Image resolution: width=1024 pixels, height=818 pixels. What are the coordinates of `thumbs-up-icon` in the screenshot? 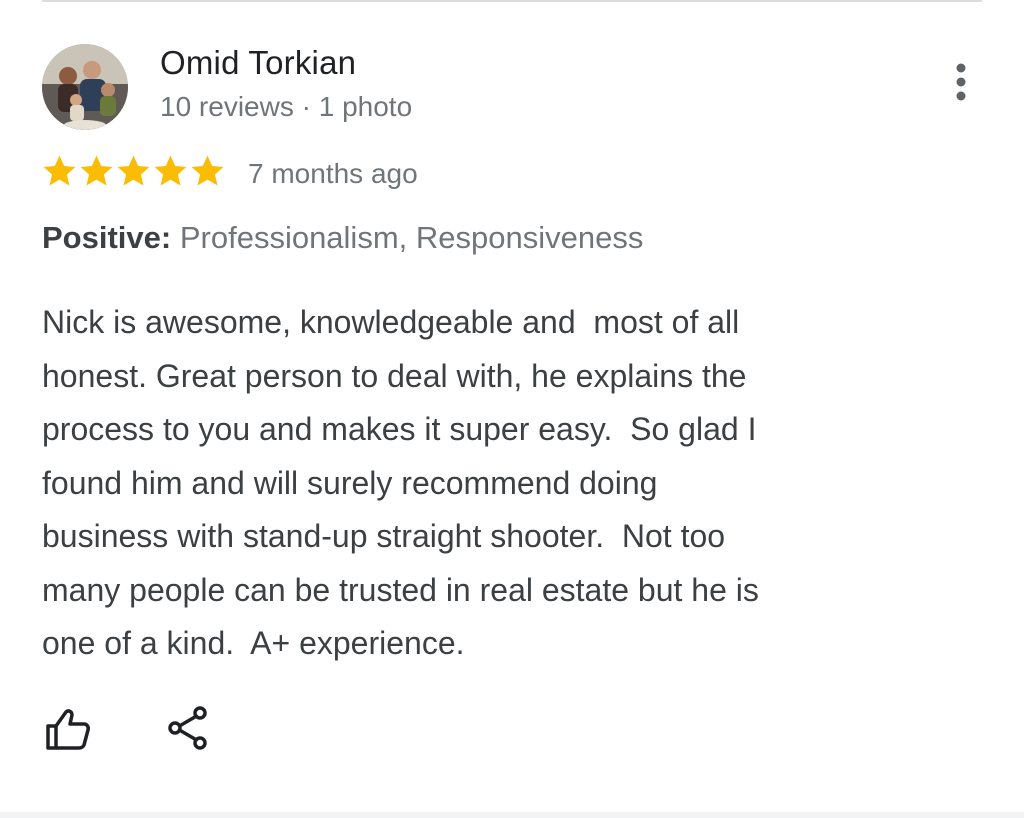 It's located at (68, 729).